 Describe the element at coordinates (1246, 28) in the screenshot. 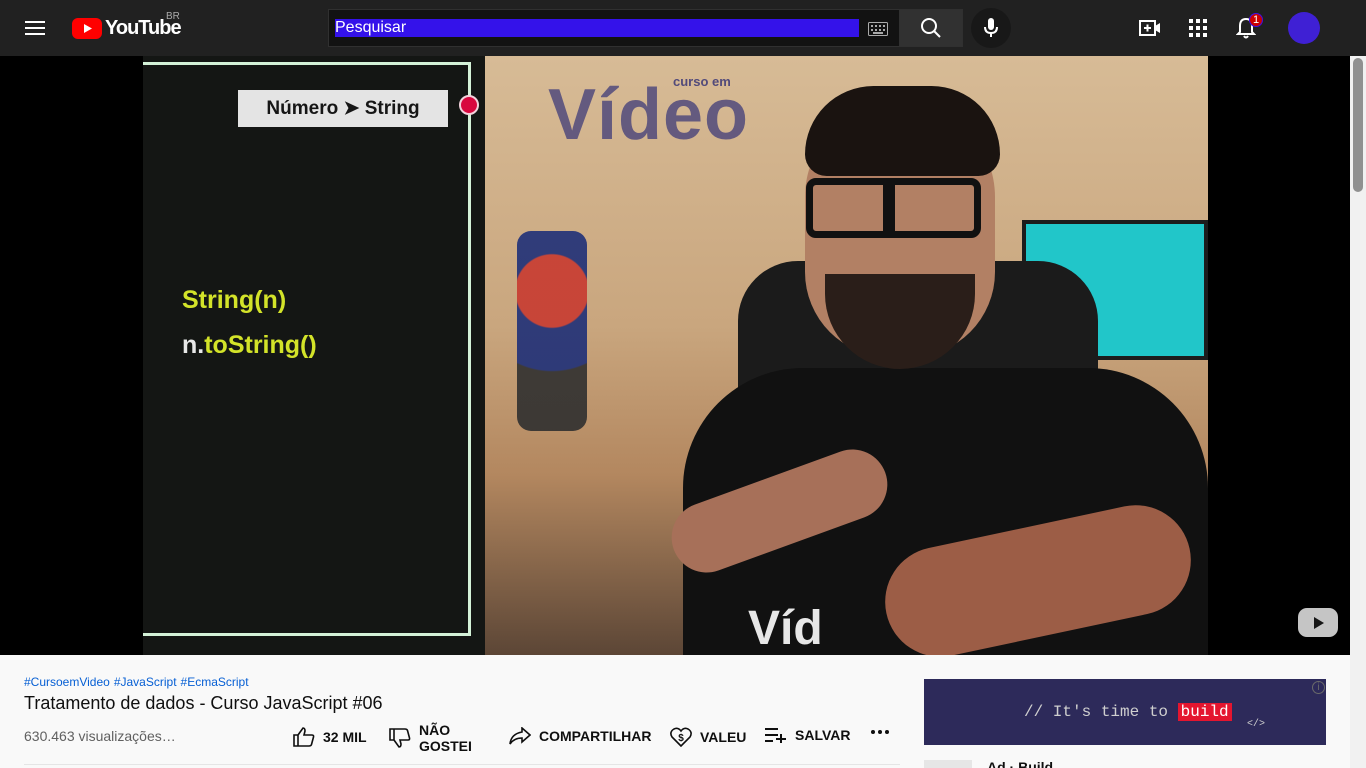

I see `notifications-button: 1` at that location.